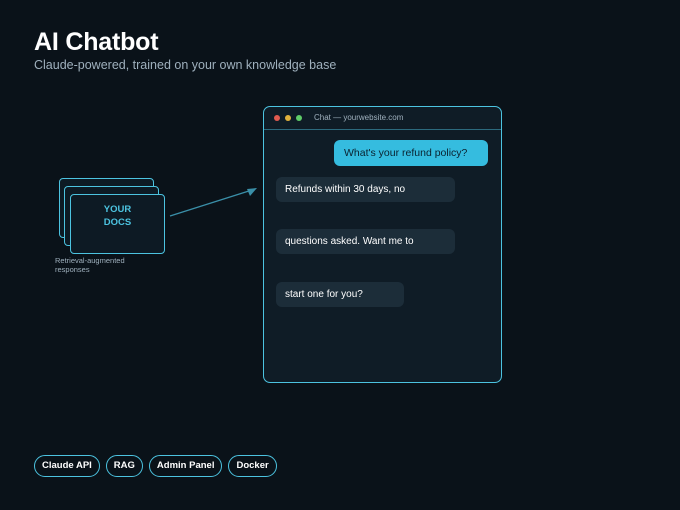 The width and height of the screenshot is (680, 510). Describe the element at coordinates (67, 466) in the screenshot. I see `tag-claude-api: Claude API` at that location.